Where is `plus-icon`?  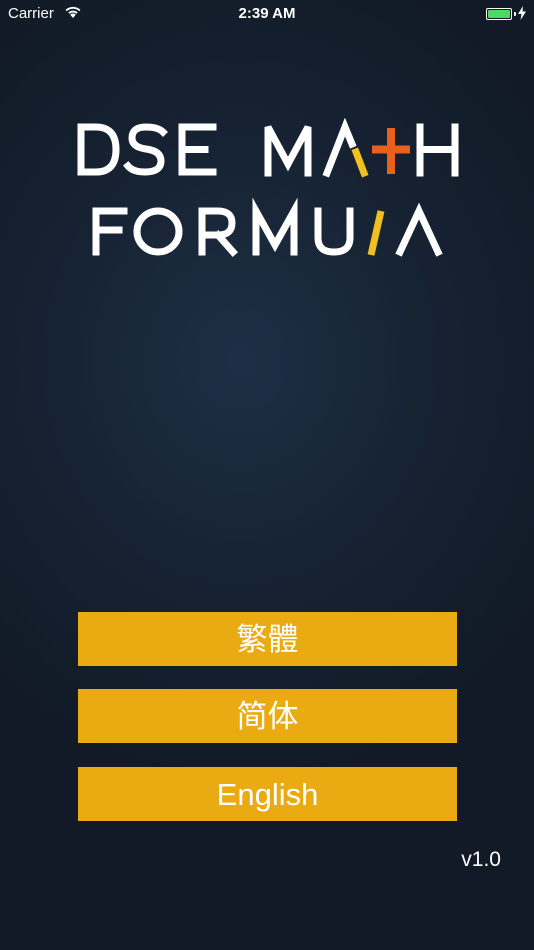
plus-icon is located at coordinates (391, 151).